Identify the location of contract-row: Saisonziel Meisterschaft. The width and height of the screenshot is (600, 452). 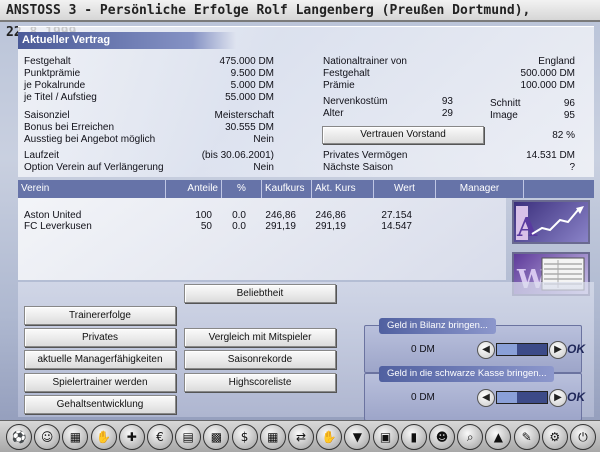
(149, 115).